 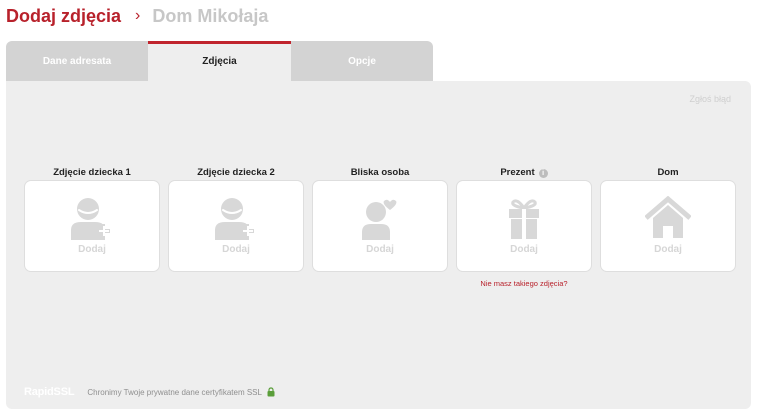 I want to click on slot-label: Zdjęcie dziecka 1, so click(x=92, y=172).